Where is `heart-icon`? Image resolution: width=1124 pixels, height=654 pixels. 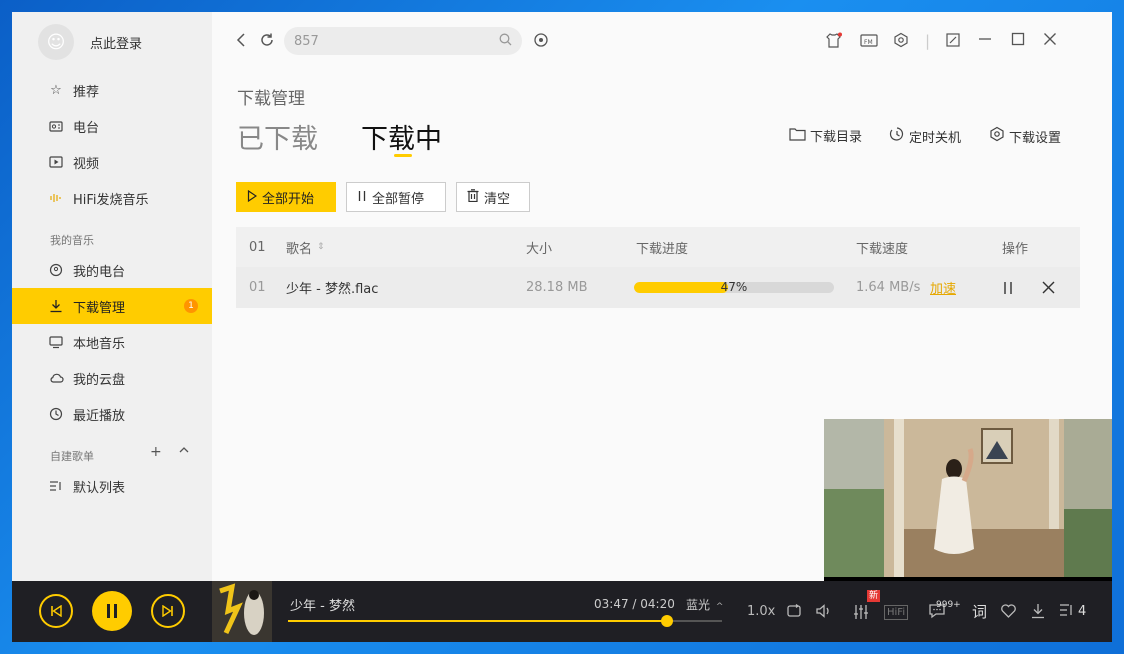 heart-icon is located at coordinates (1008, 613).